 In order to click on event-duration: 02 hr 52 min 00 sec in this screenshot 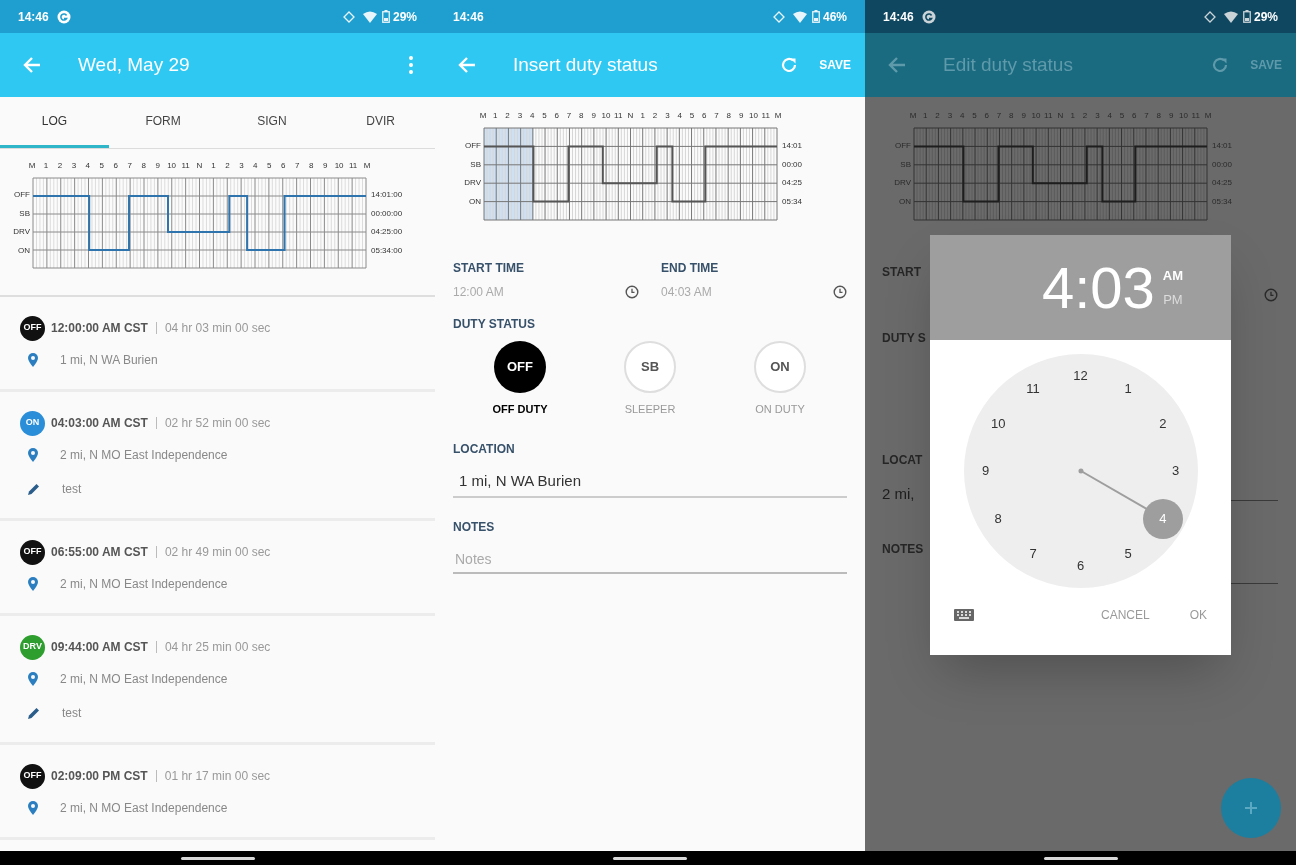, I will do `click(217, 423)`.